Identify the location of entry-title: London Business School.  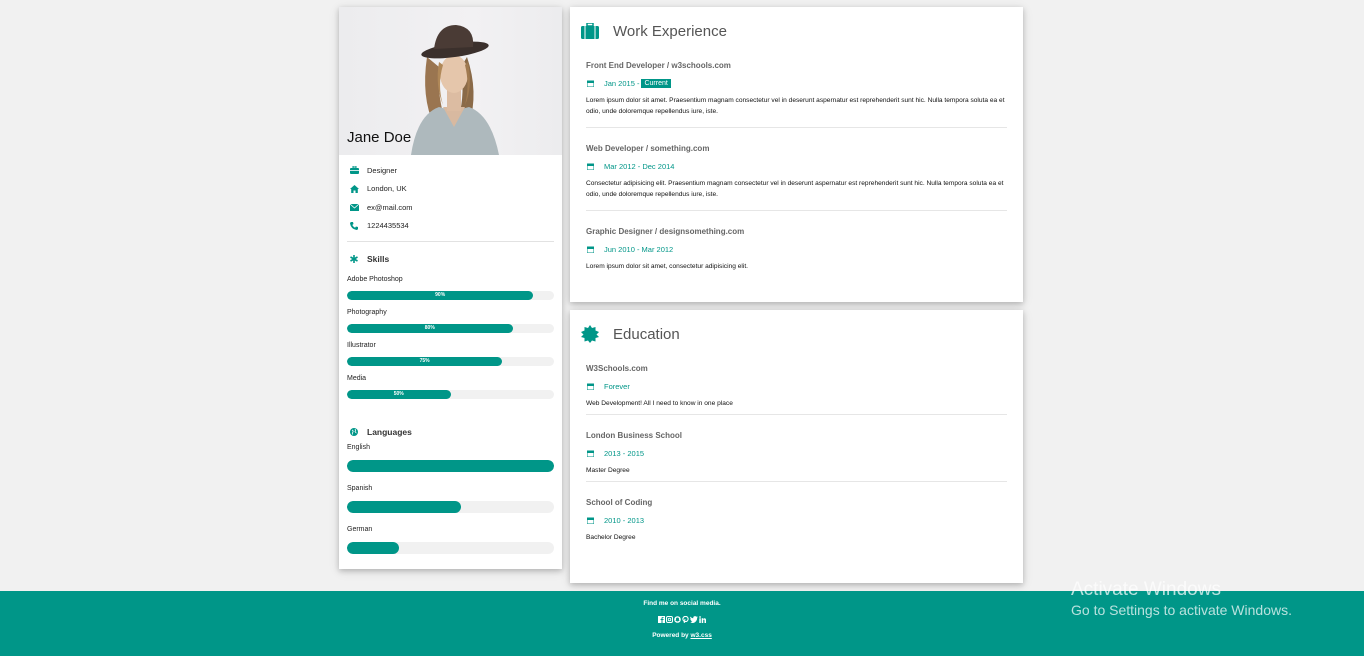
(634, 435).